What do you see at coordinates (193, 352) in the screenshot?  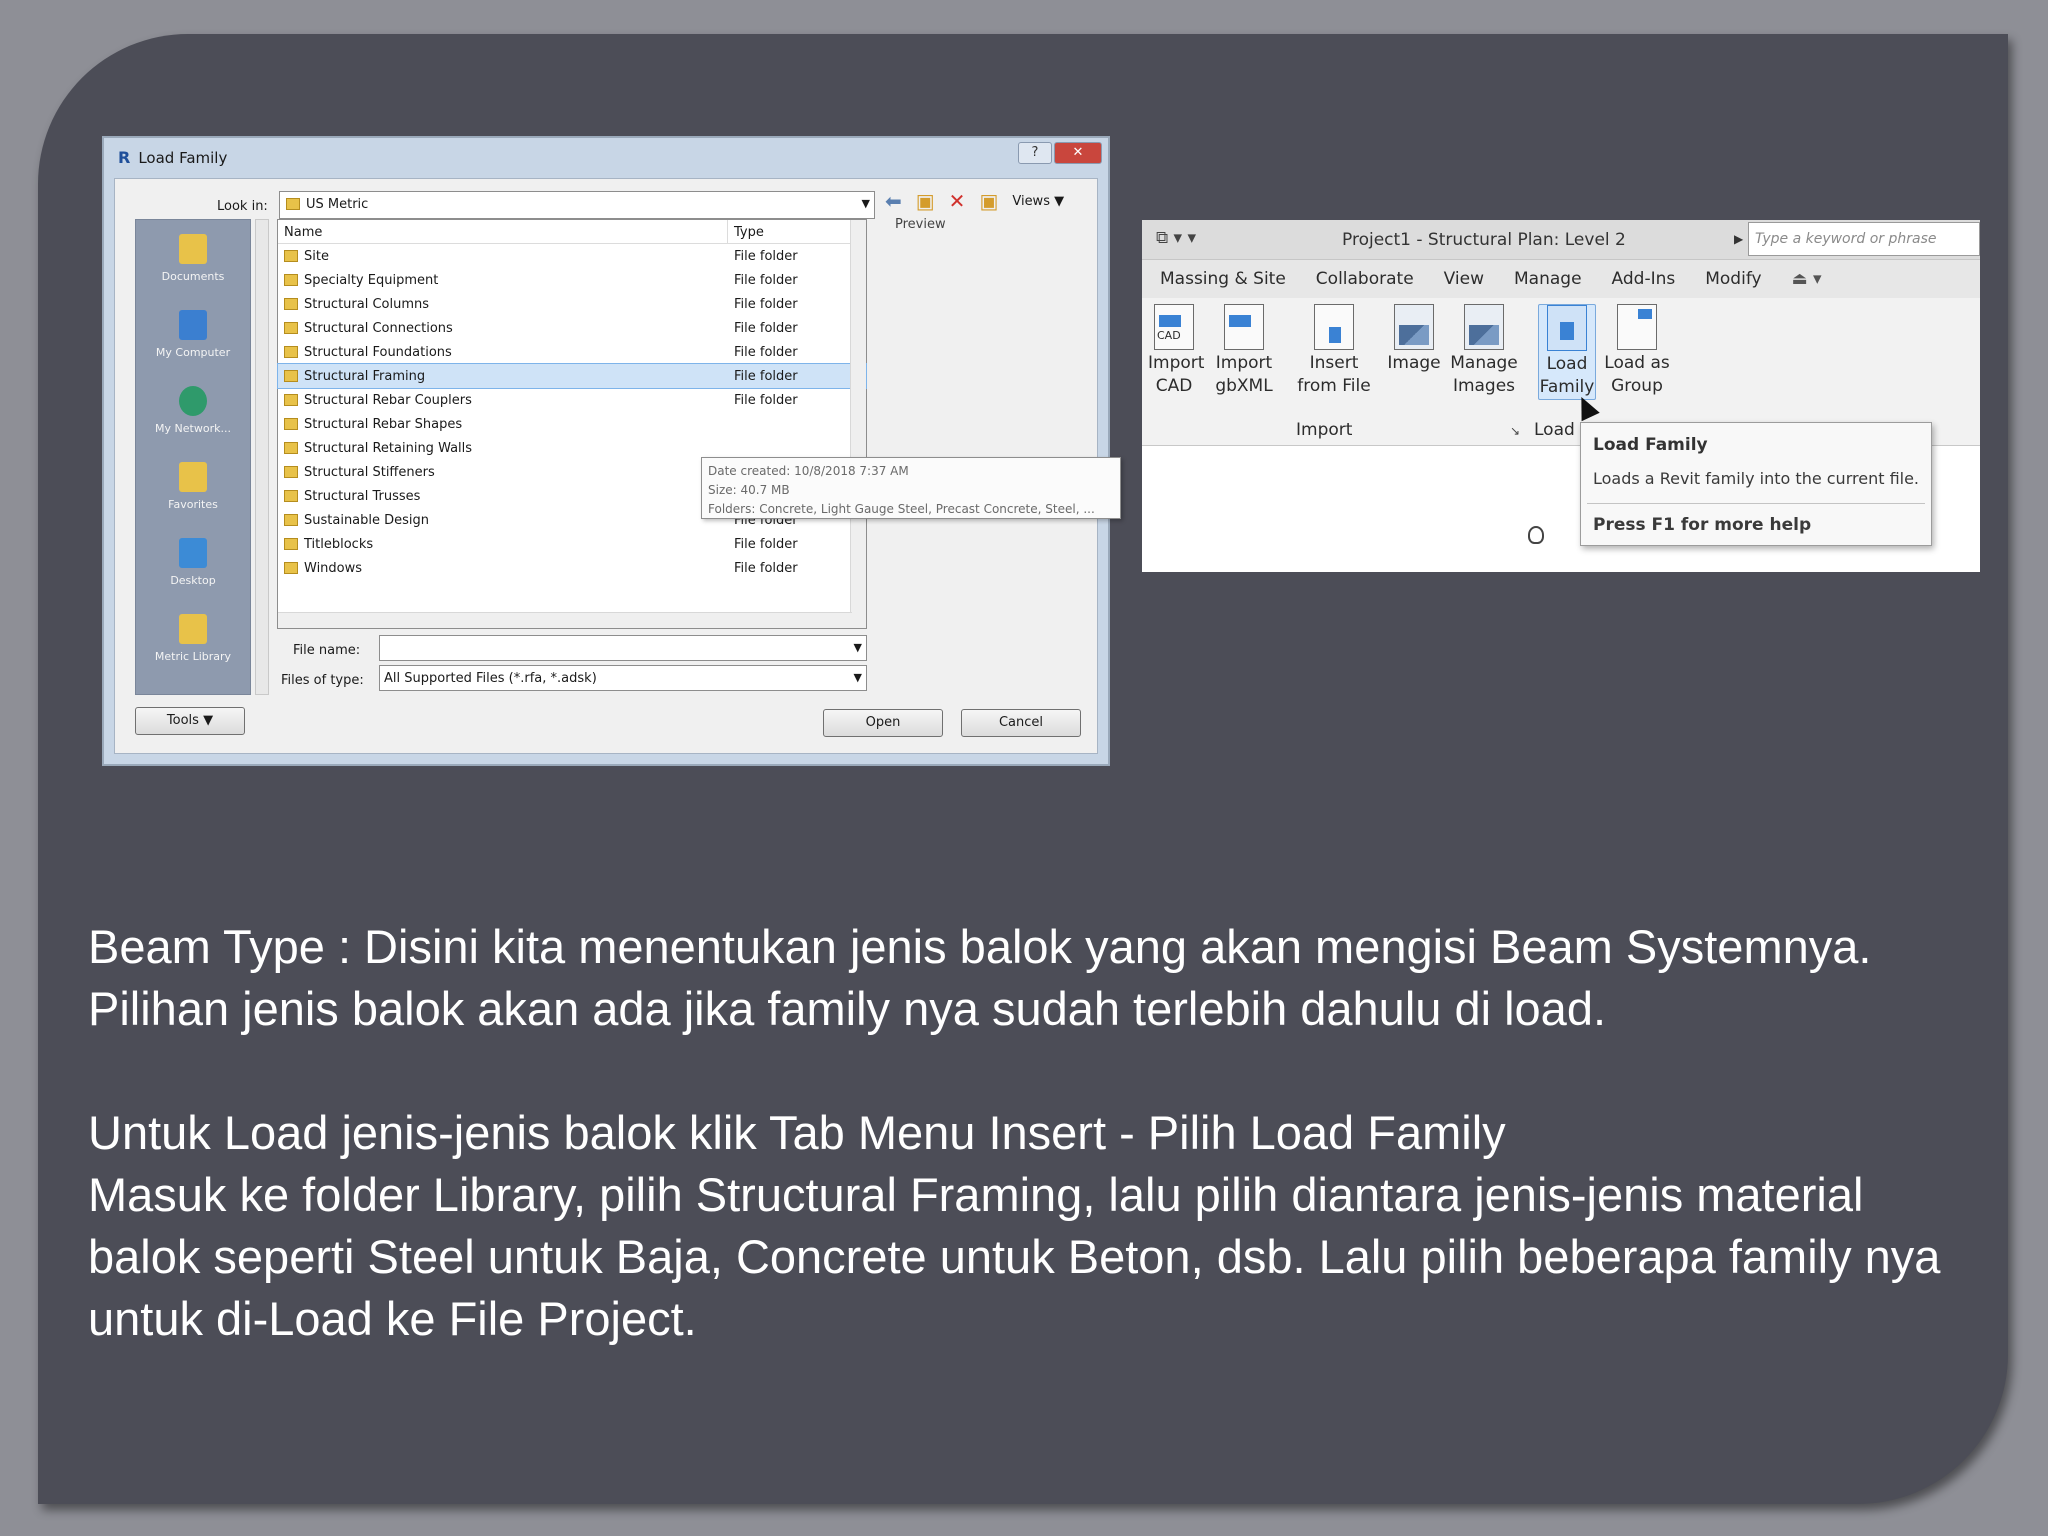 I see `place-label: My Computer` at bounding box center [193, 352].